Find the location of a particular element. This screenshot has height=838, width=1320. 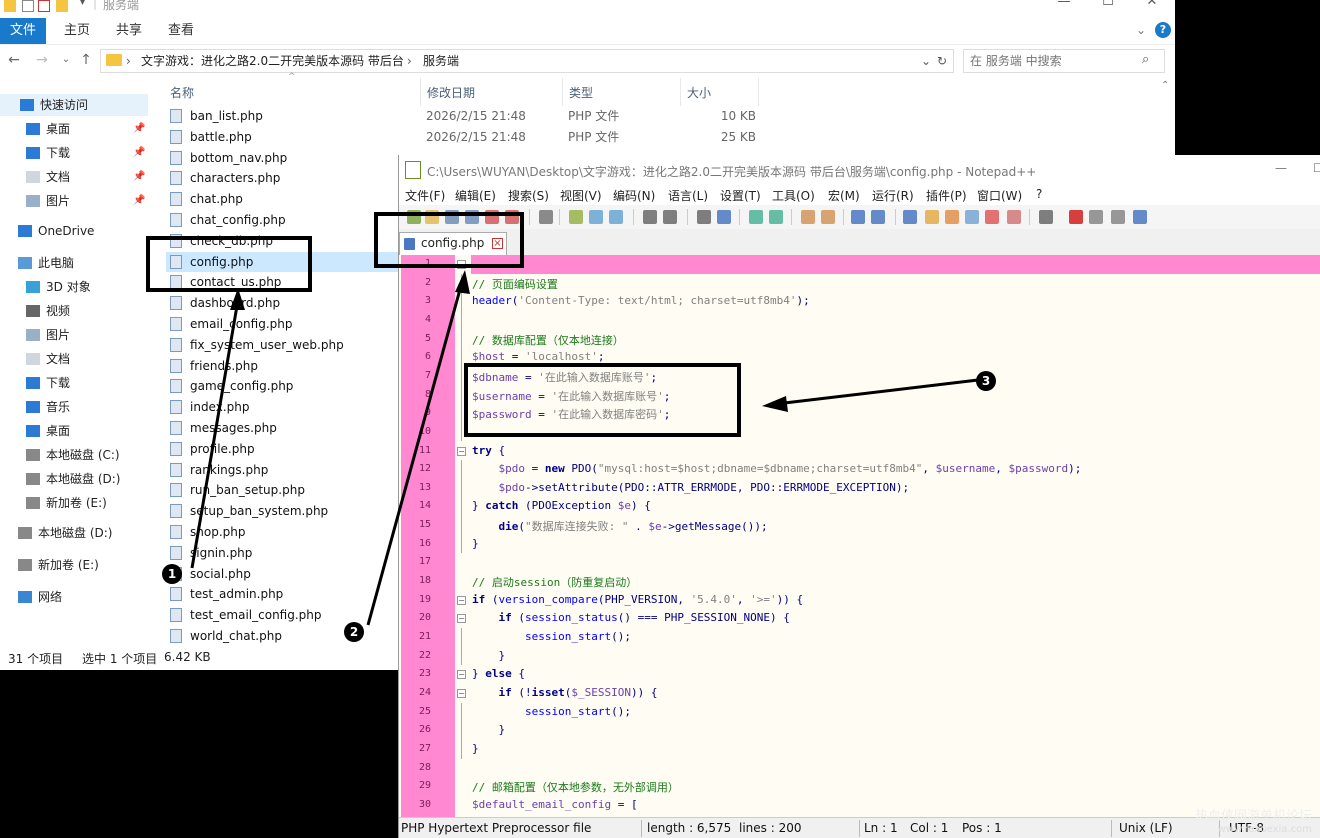

arrow-3-head is located at coordinates (775, 404).